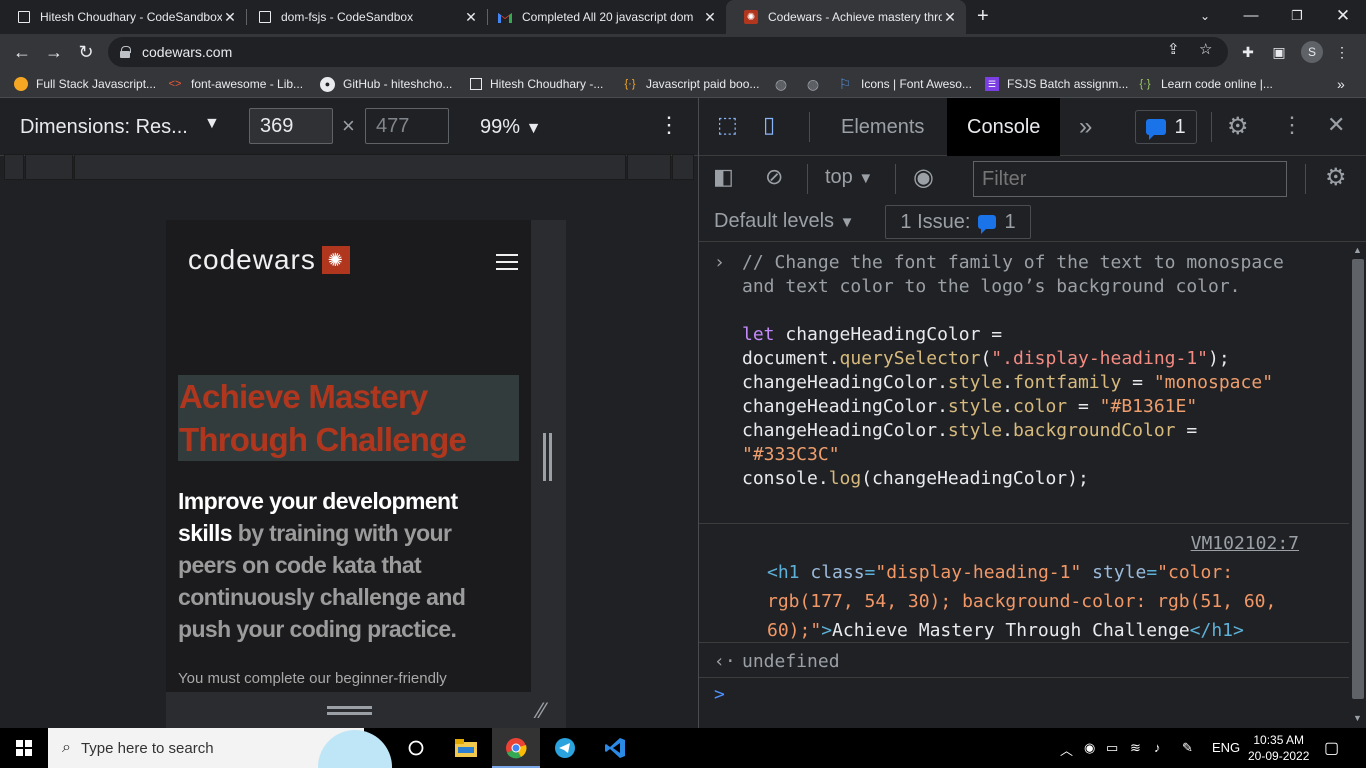 Image resolution: width=1366 pixels, height=768 pixels. I want to click on codewars-logo: codewars ✺, so click(269, 260).